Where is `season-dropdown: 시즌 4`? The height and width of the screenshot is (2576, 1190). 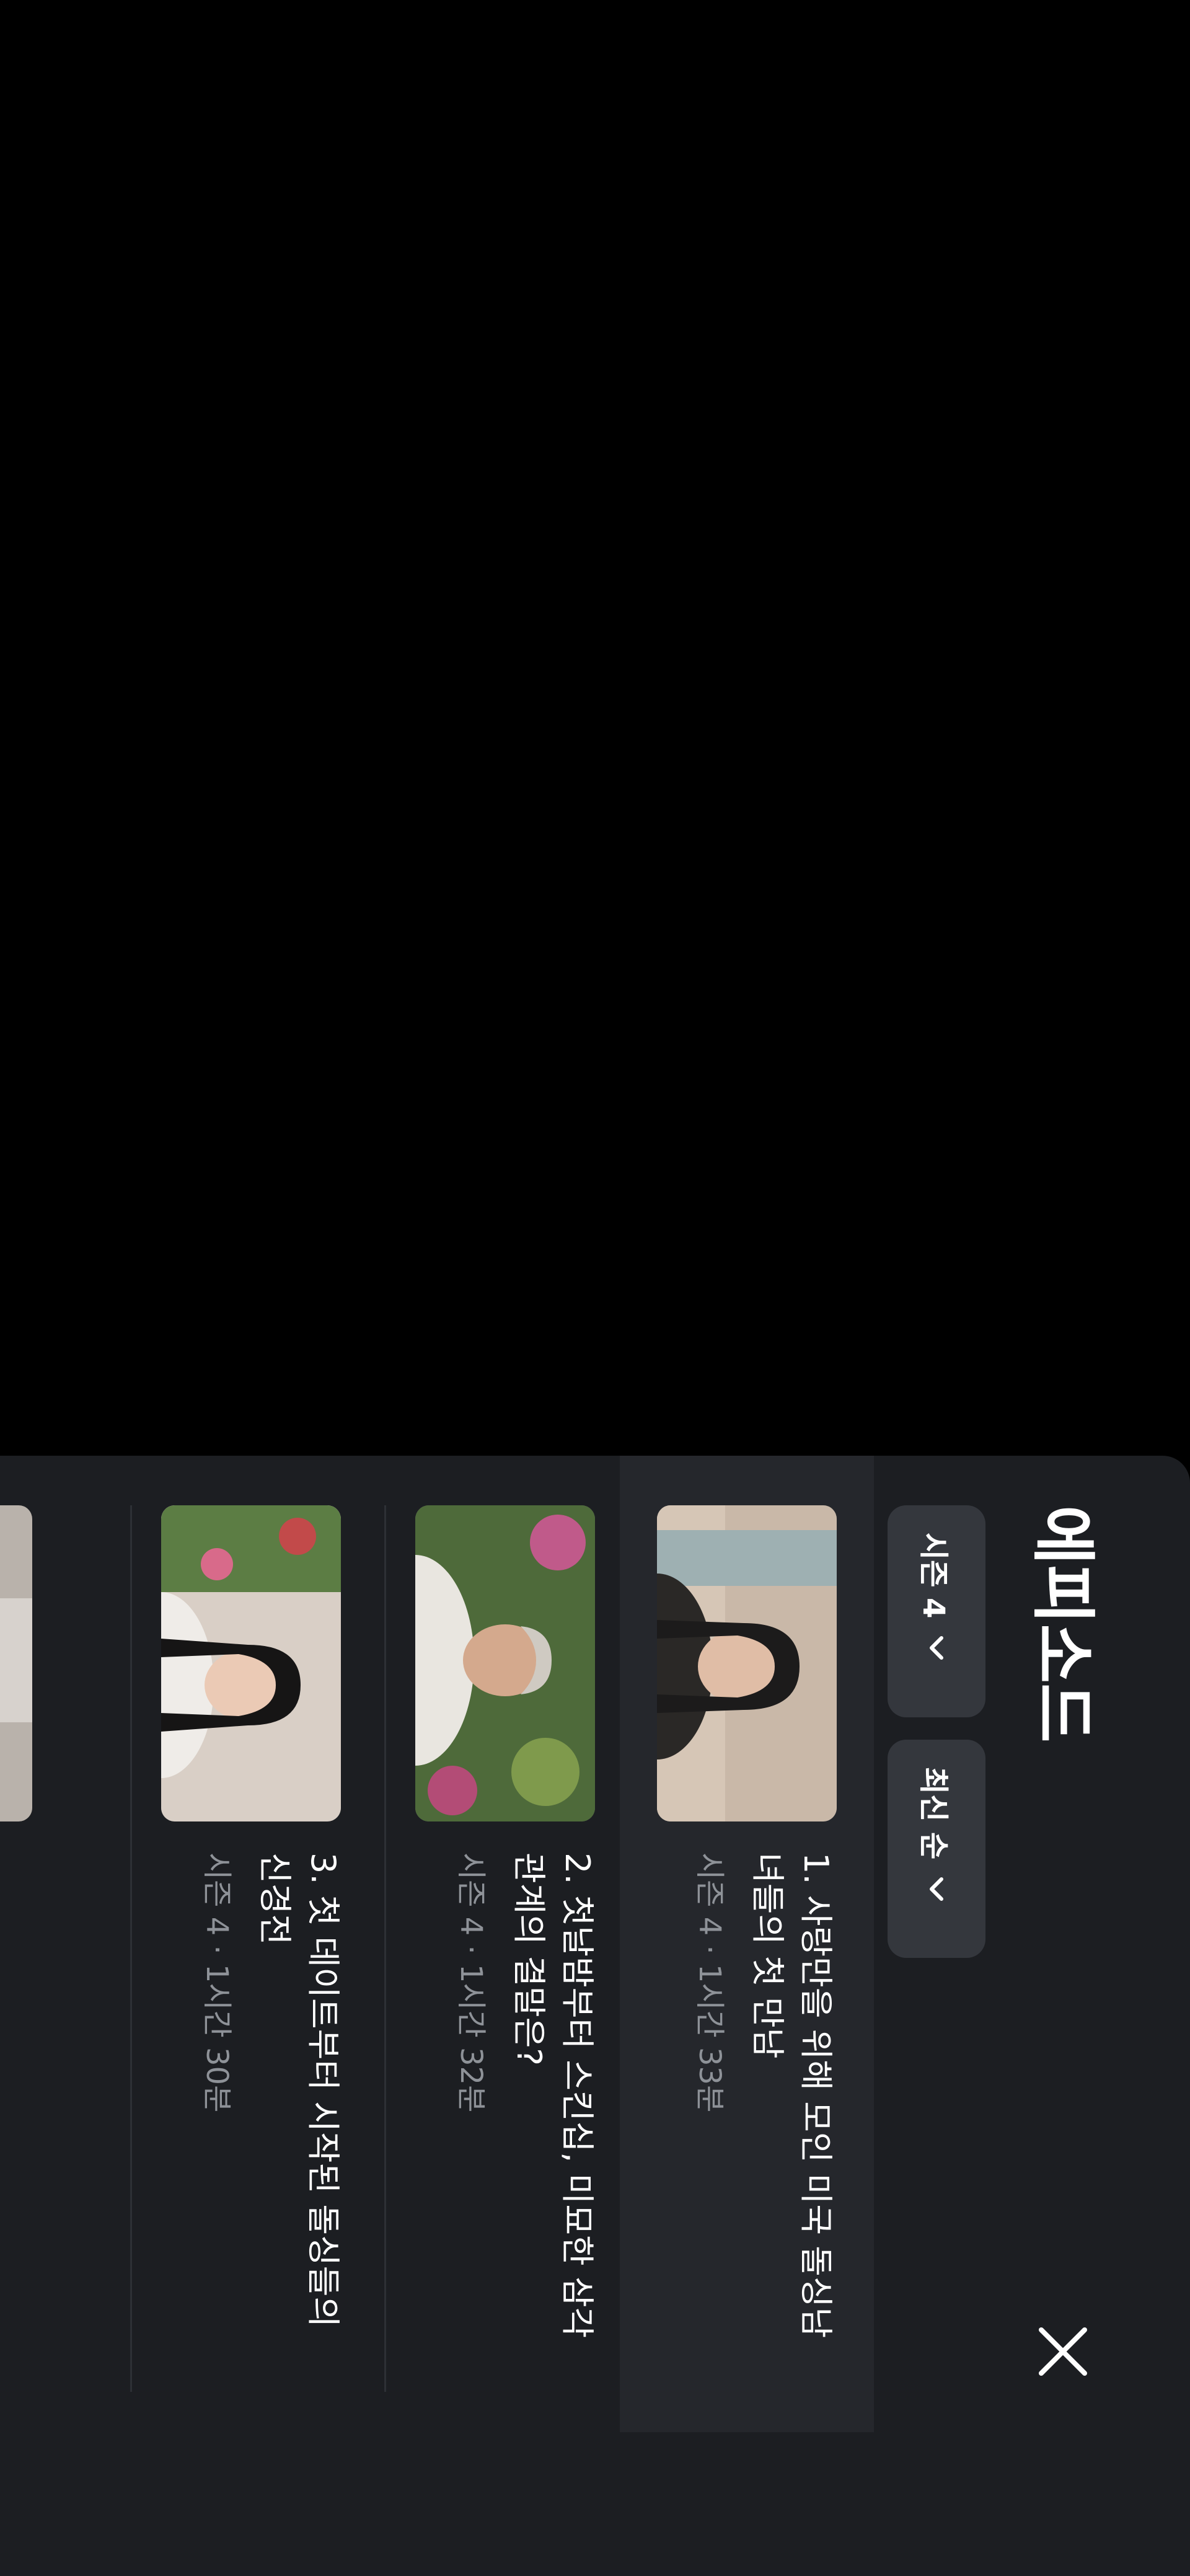 season-dropdown: 시즌 4 is located at coordinates (936, 1611).